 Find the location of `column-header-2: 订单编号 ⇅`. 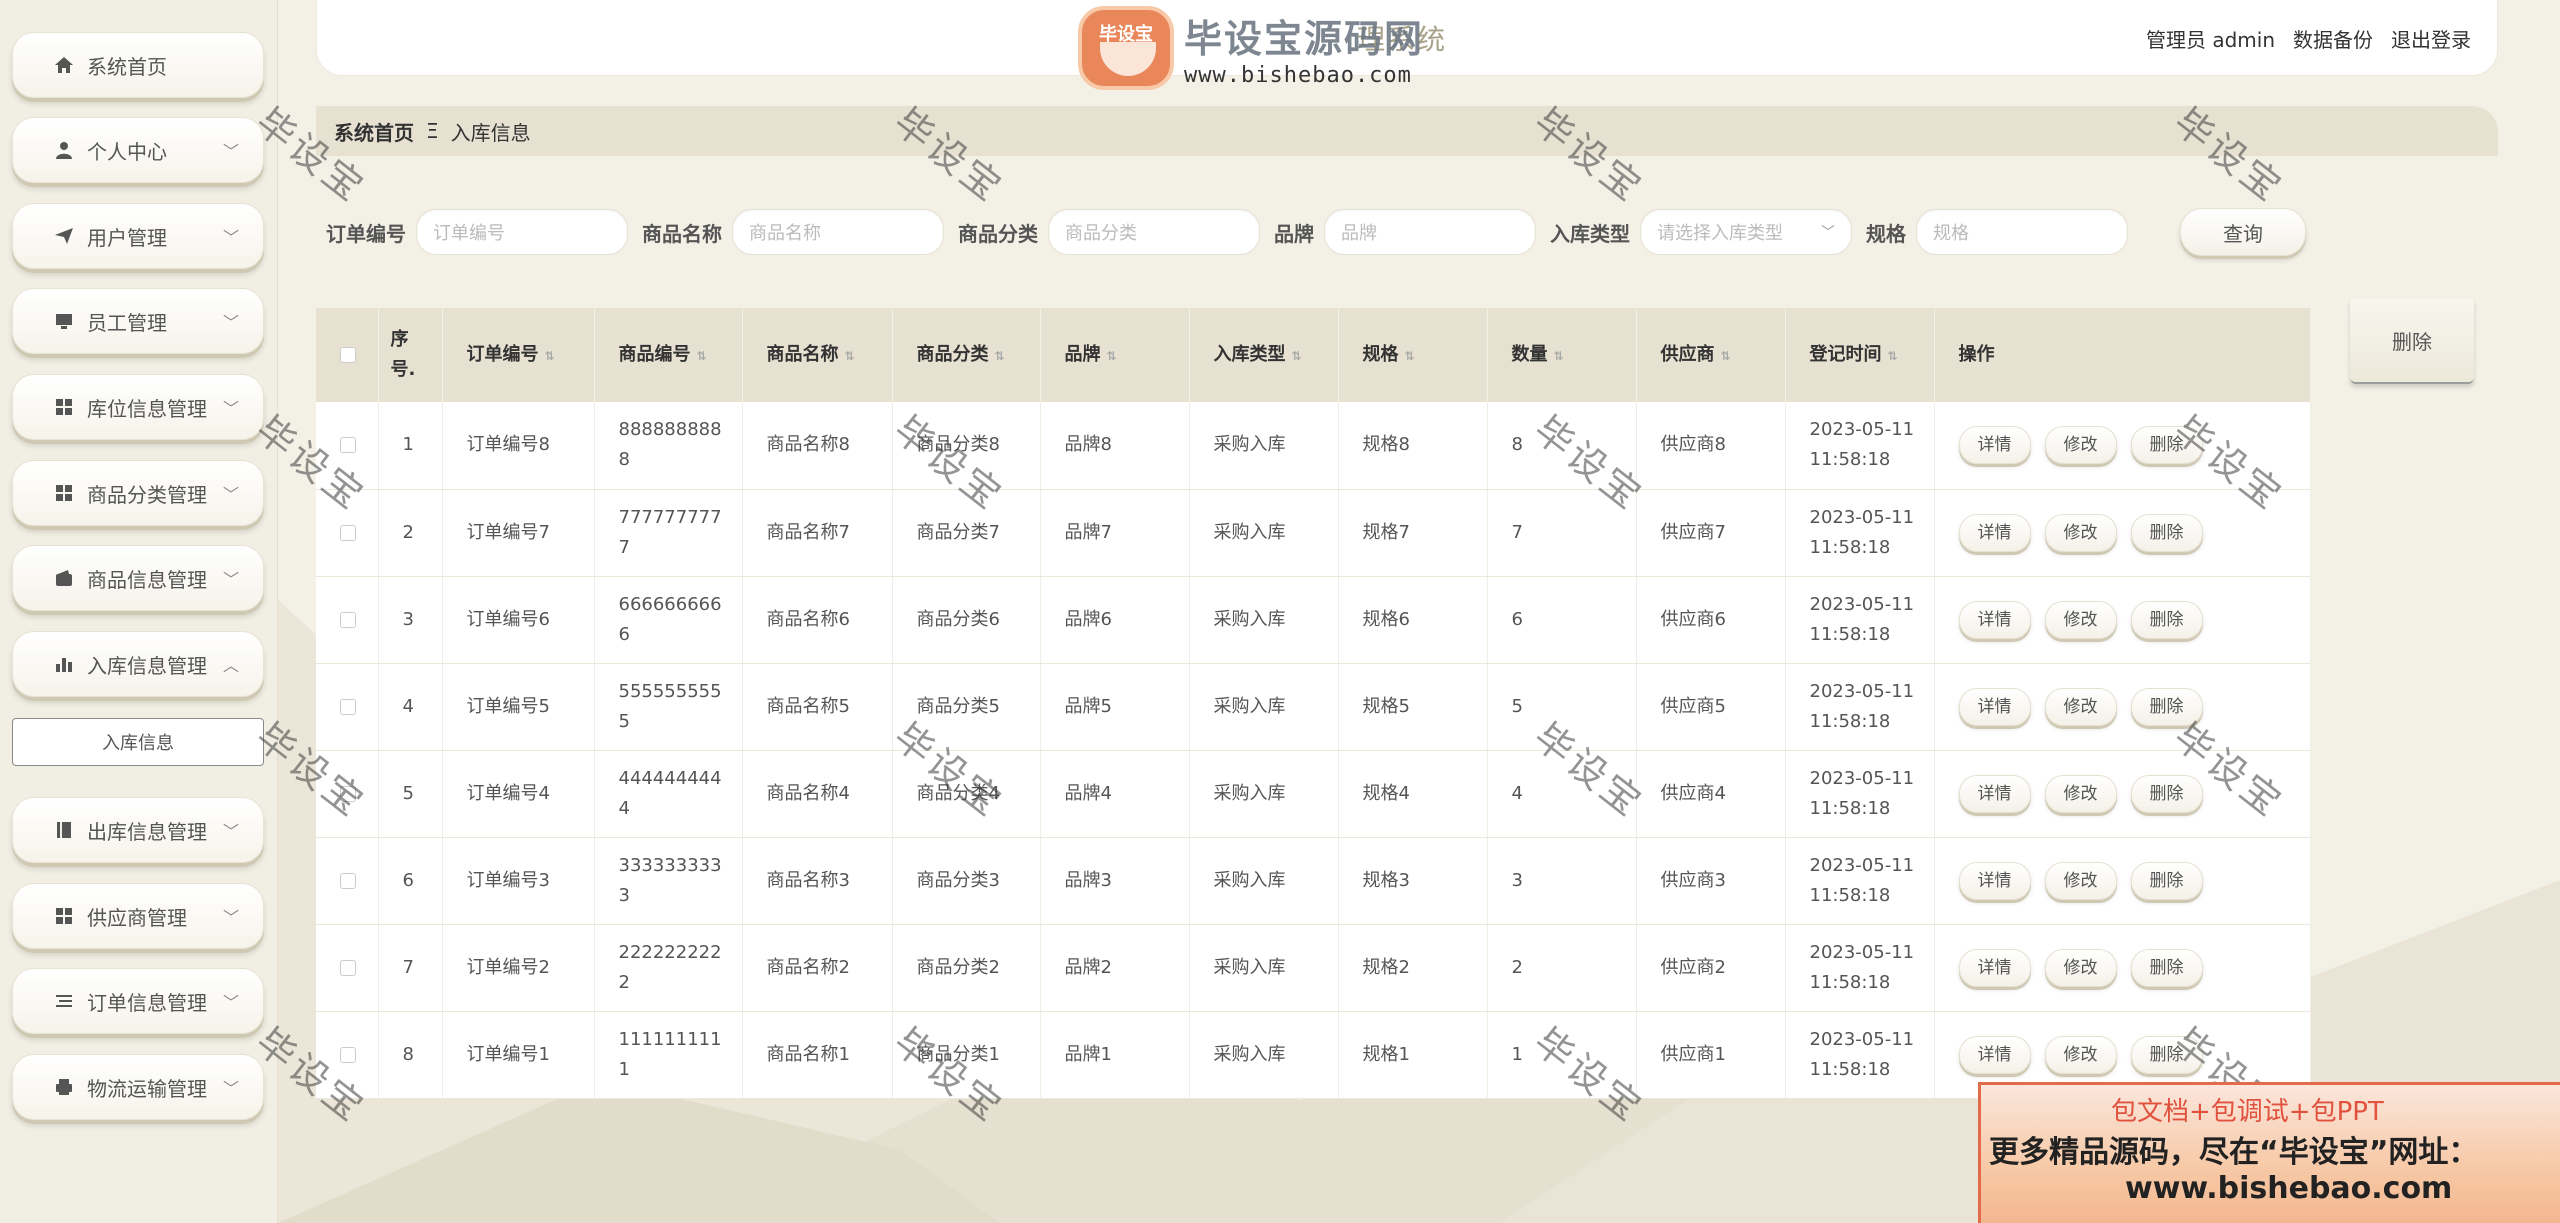

column-header-2: 订单编号 ⇅ is located at coordinates (518, 355).